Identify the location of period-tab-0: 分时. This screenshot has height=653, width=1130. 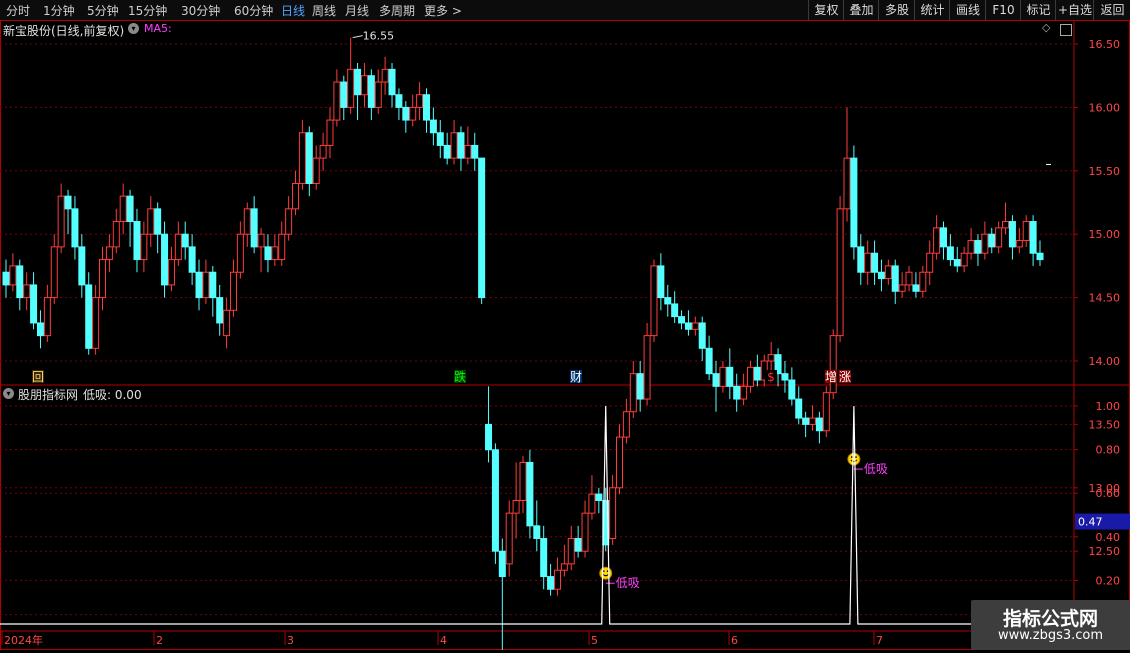
(18, 11).